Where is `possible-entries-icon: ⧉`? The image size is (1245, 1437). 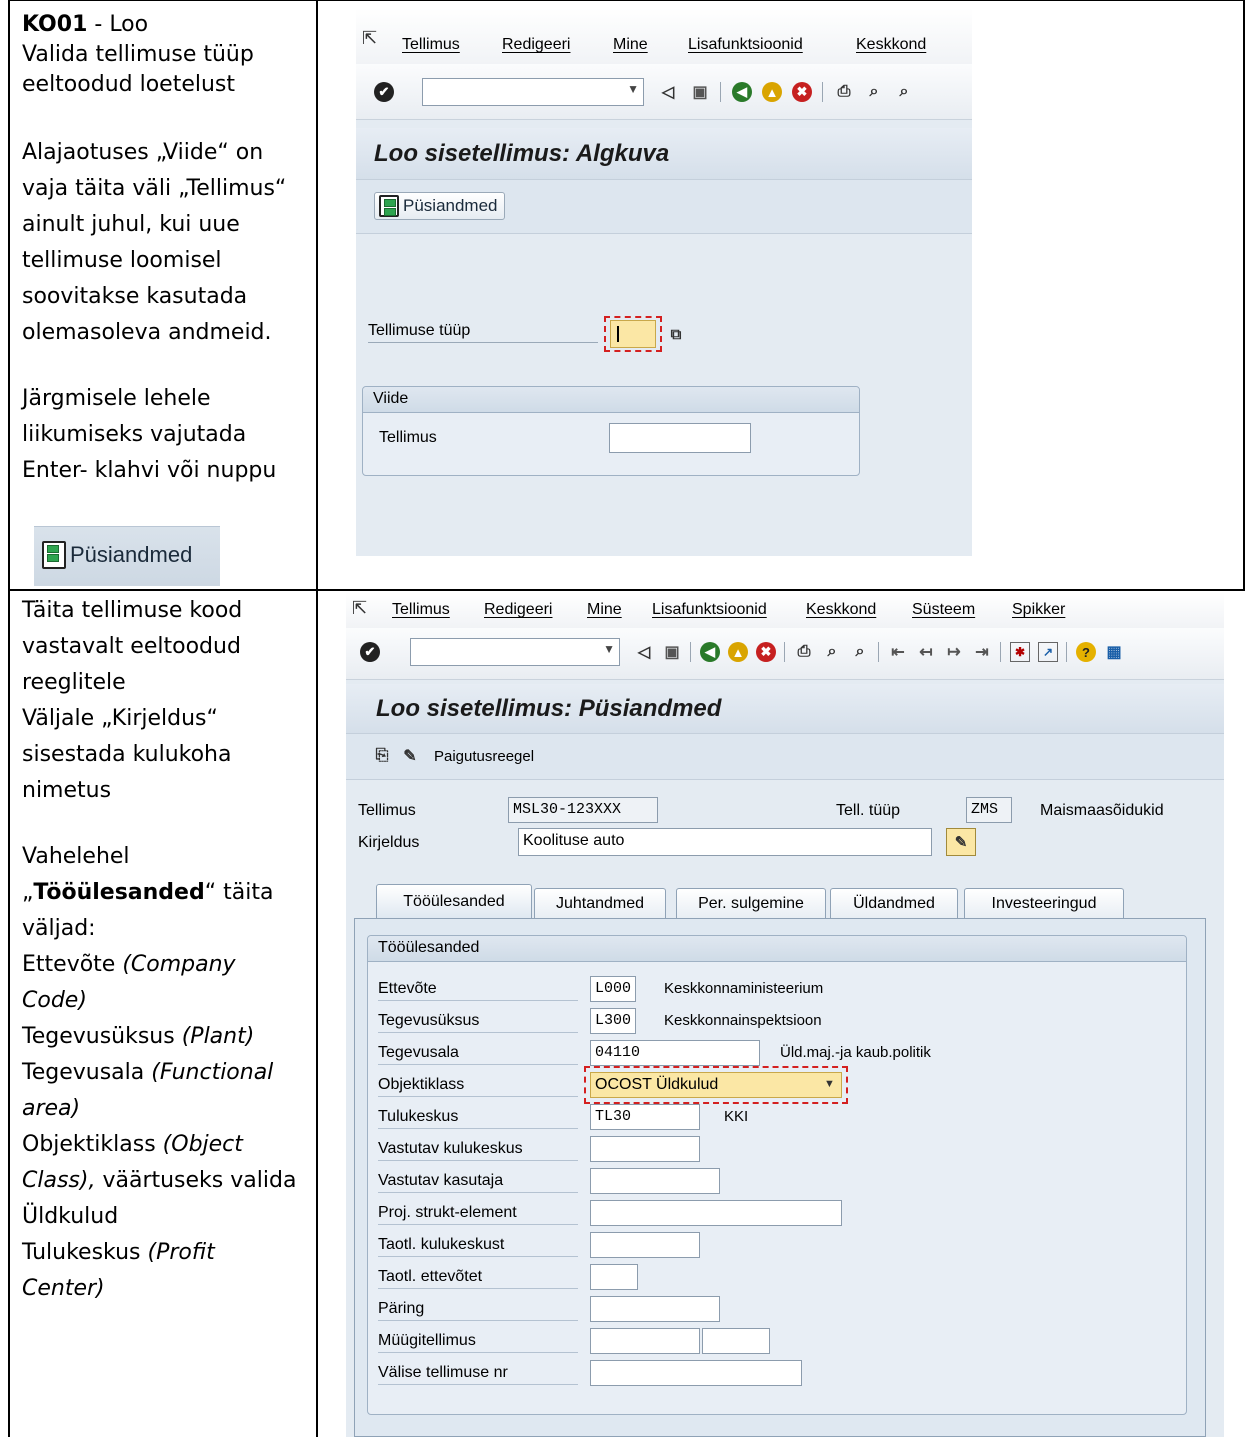
possible-entries-icon: ⧉ is located at coordinates (676, 334).